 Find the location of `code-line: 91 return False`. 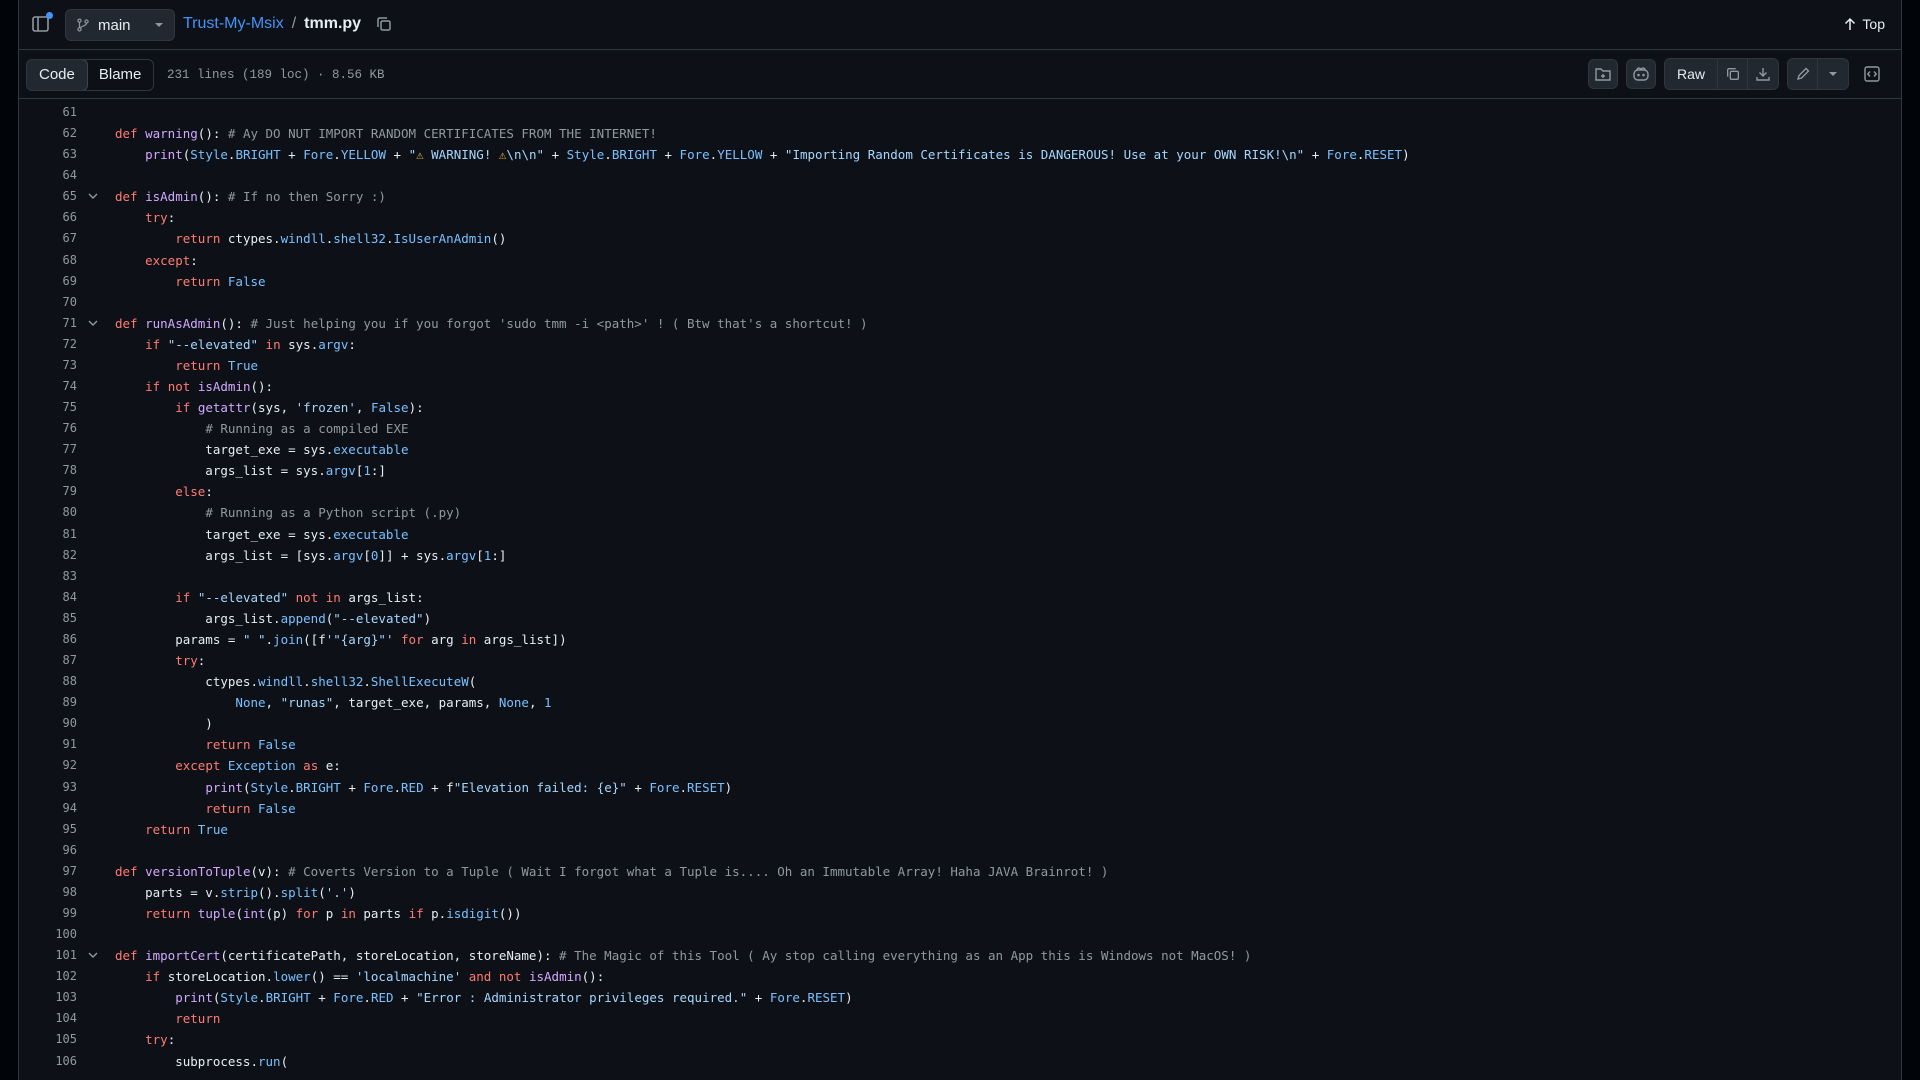

code-line: 91 return False is located at coordinates (960, 744).